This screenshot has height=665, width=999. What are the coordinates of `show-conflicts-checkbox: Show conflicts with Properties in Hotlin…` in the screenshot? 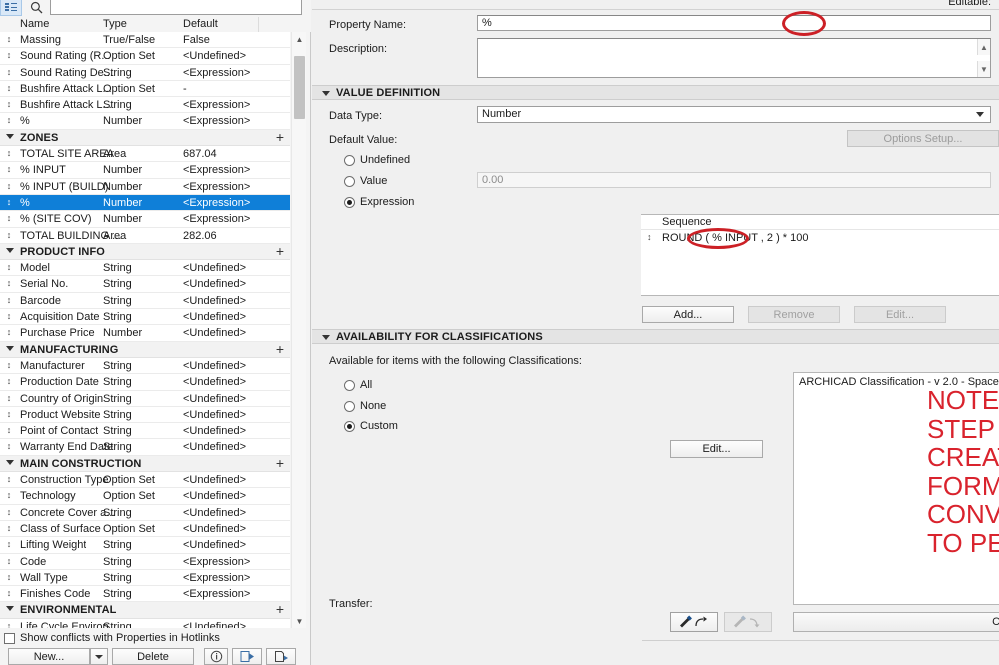 It's located at (154, 638).